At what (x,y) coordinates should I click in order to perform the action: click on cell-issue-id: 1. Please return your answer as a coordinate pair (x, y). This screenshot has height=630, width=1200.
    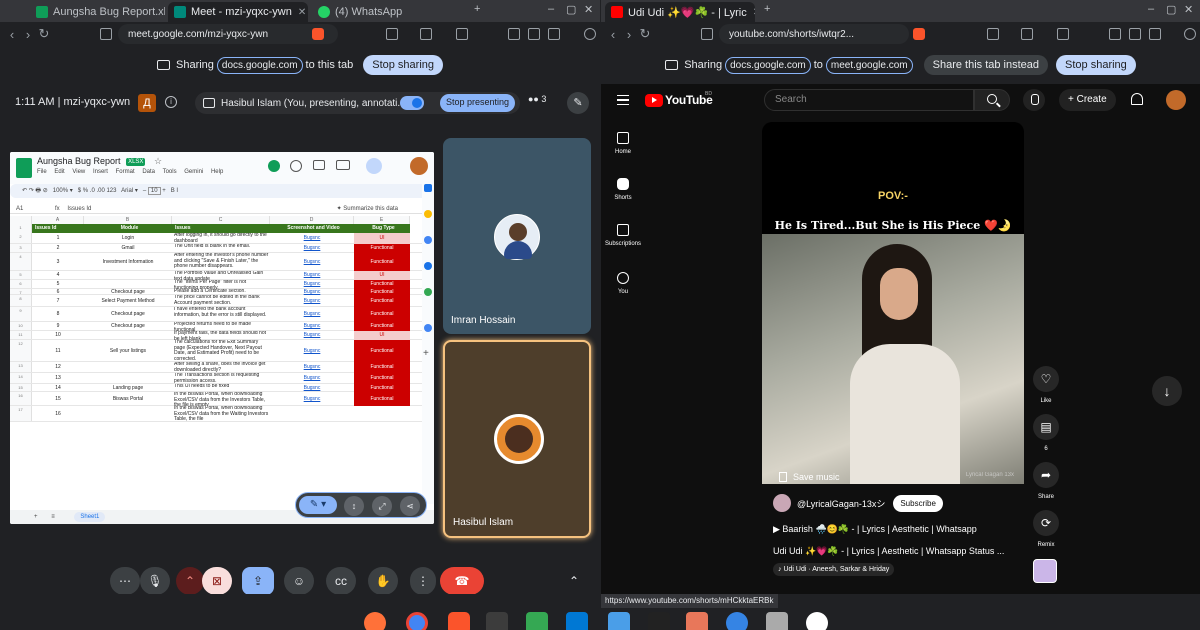
    Looking at the image, I should click on (58, 238).